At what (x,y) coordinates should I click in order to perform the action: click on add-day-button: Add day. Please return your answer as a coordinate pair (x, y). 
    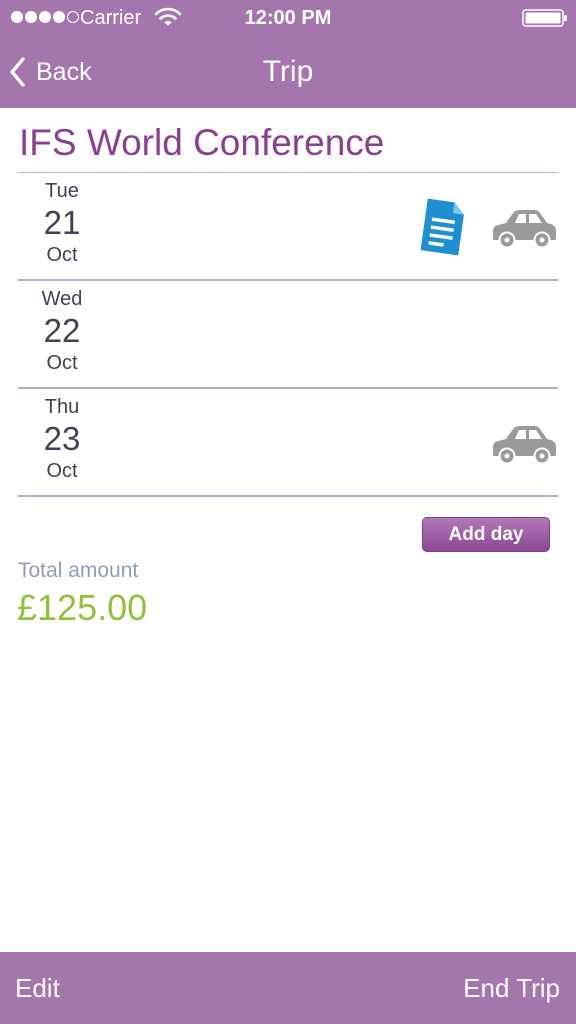
    Looking at the image, I should click on (486, 534).